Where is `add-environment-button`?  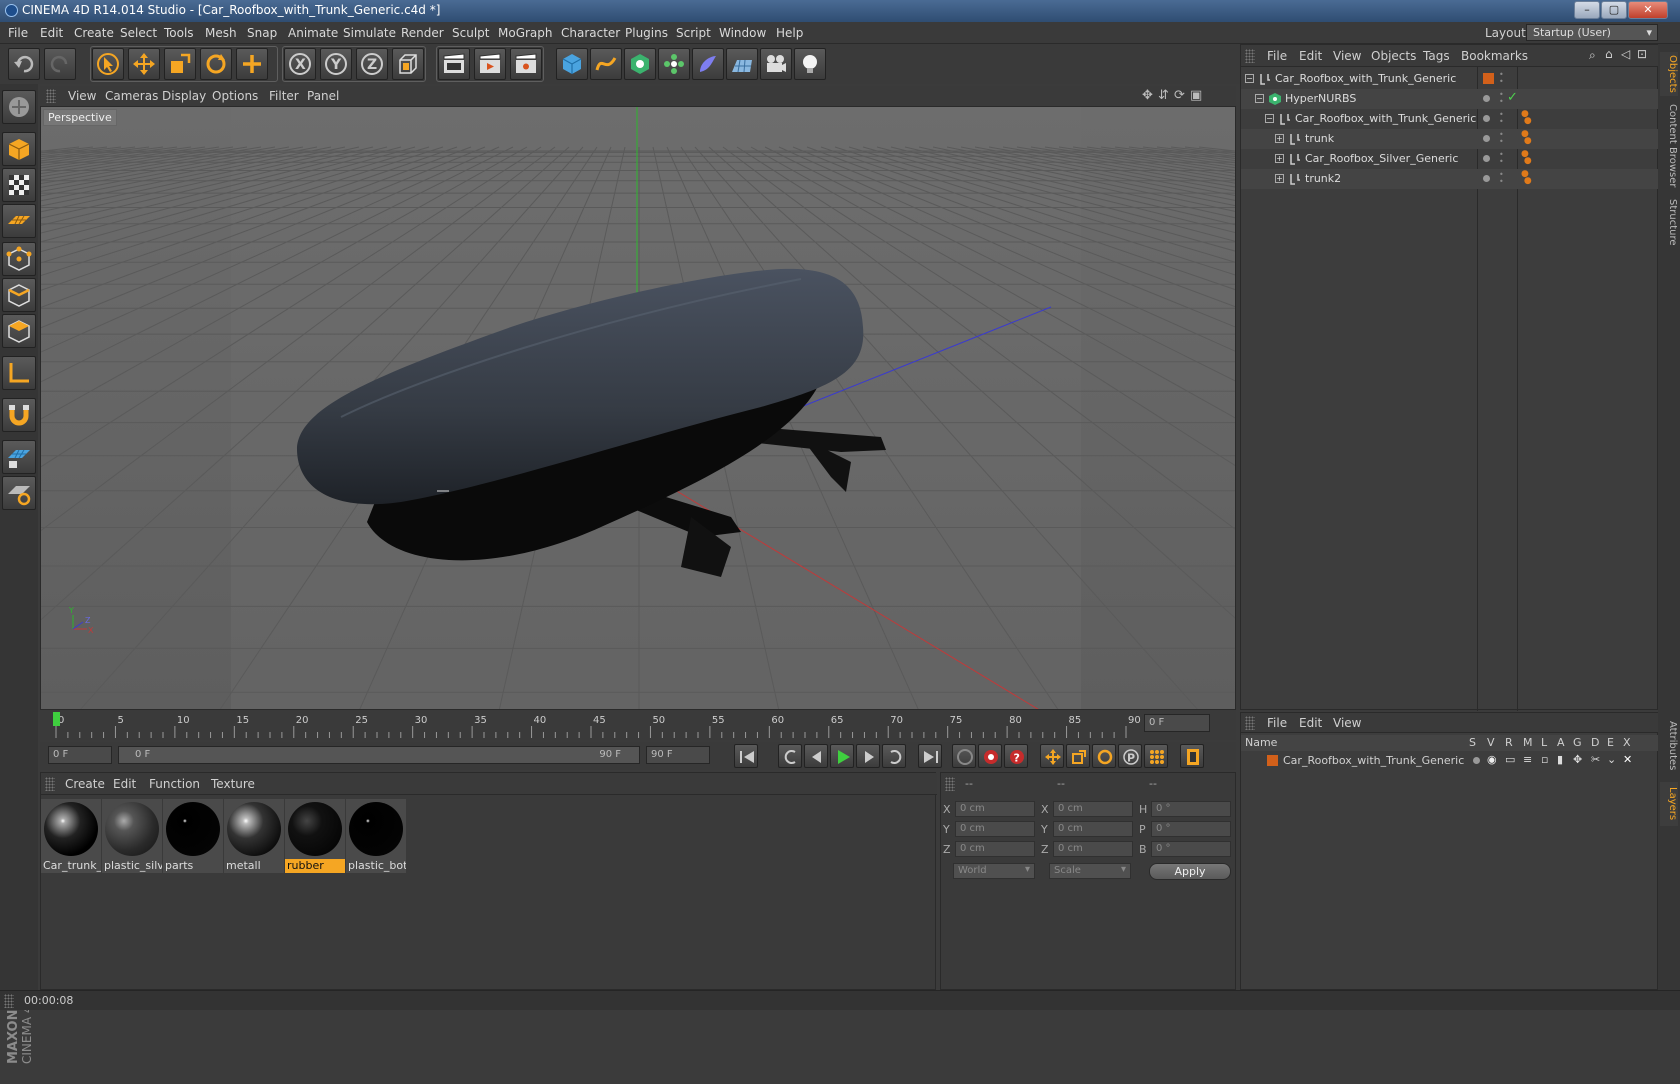 add-environment-button is located at coordinates (742, 64).